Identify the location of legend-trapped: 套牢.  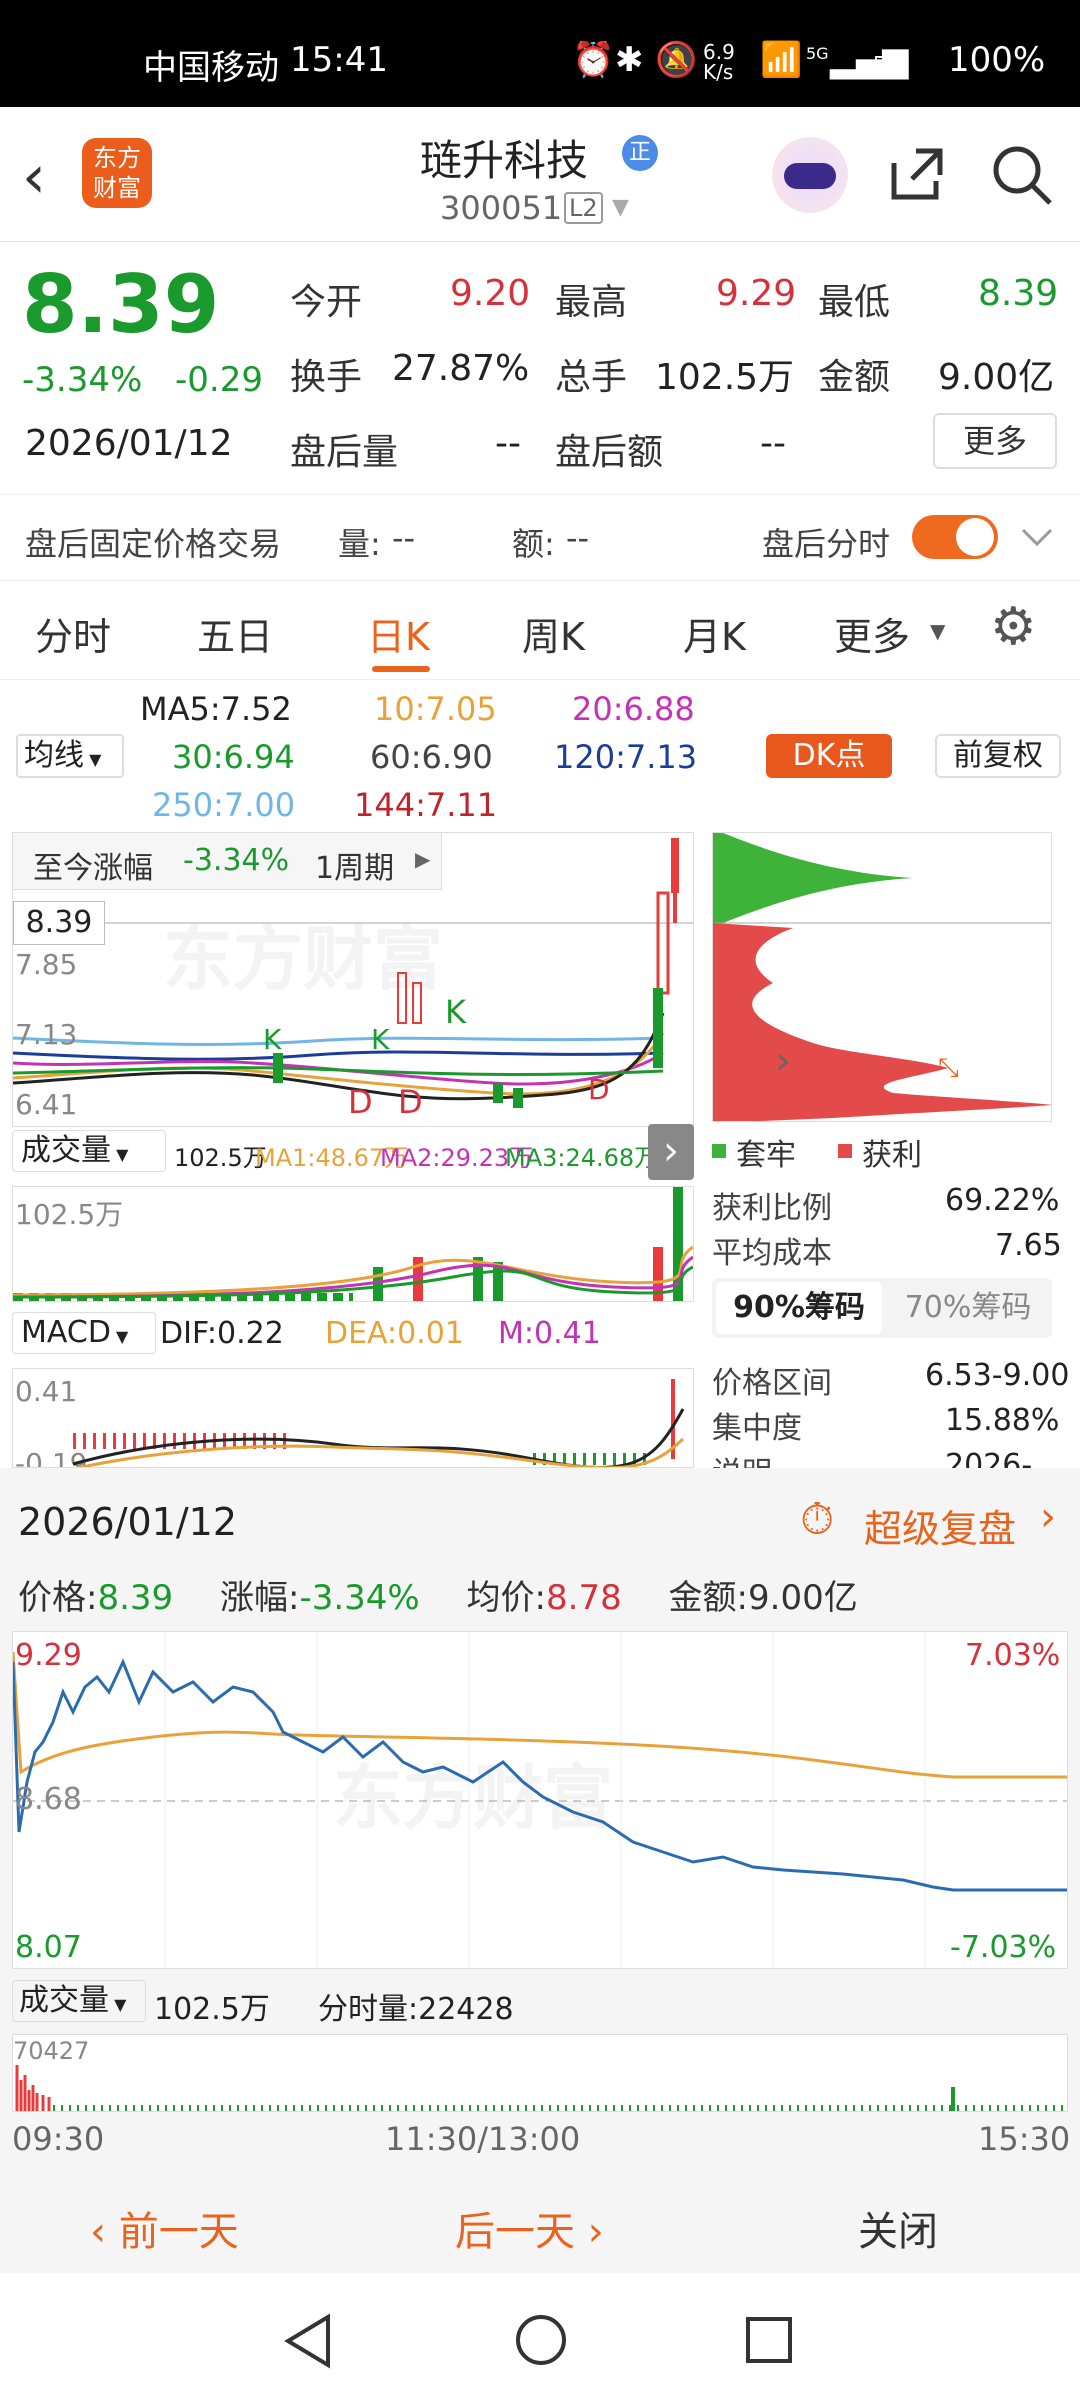
(766, 1155).